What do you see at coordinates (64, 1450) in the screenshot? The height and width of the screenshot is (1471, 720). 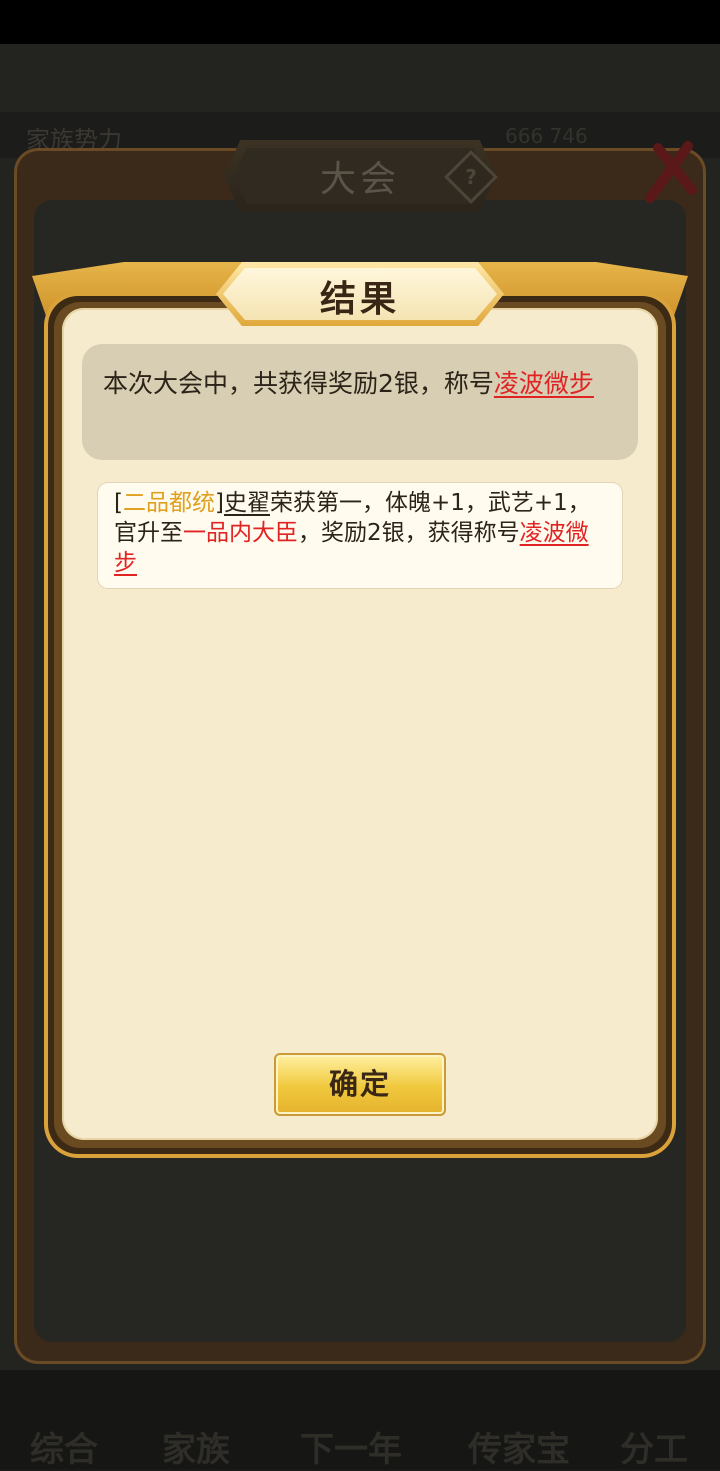 I see `nav-item-general: 综合` at bounding box center [64, 1450].